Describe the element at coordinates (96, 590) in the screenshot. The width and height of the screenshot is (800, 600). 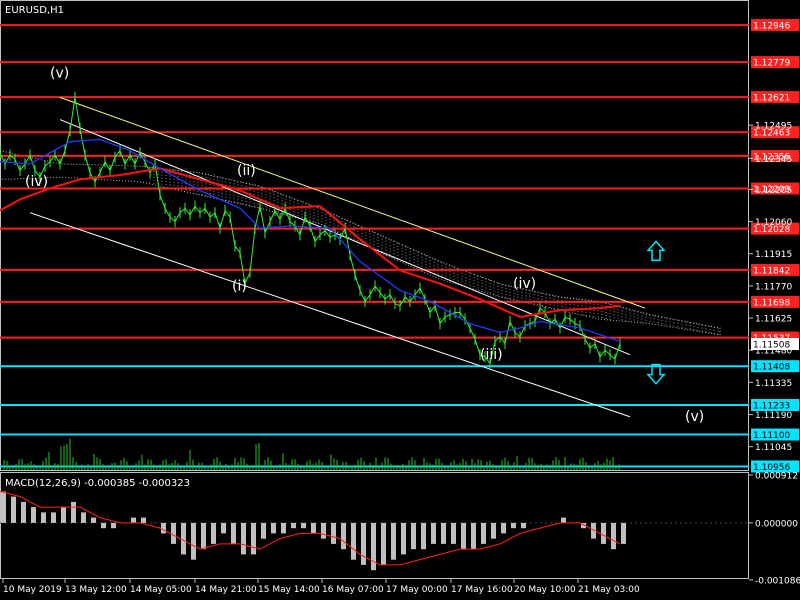
I see `time-tick-label: 13 May 12:00` at that location.